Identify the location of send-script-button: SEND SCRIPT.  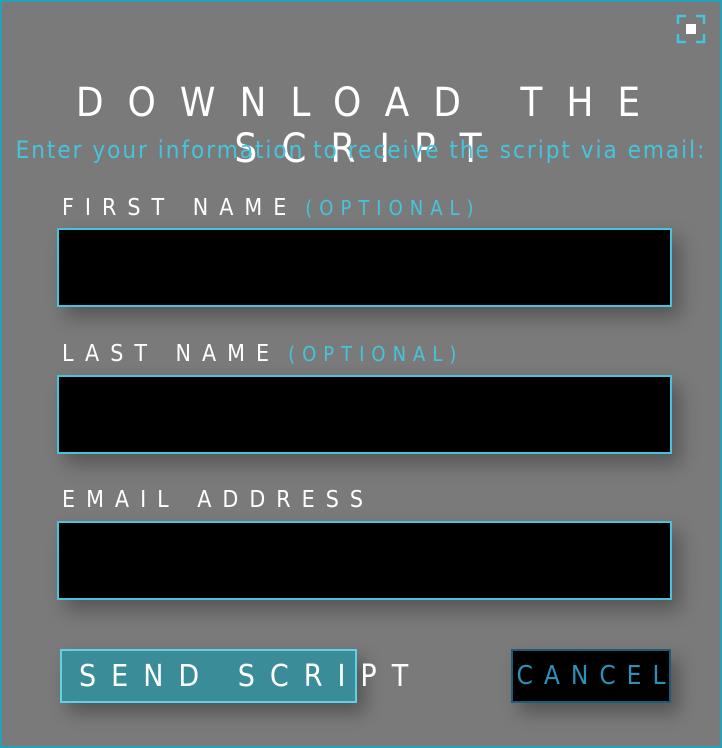
(234, 676).